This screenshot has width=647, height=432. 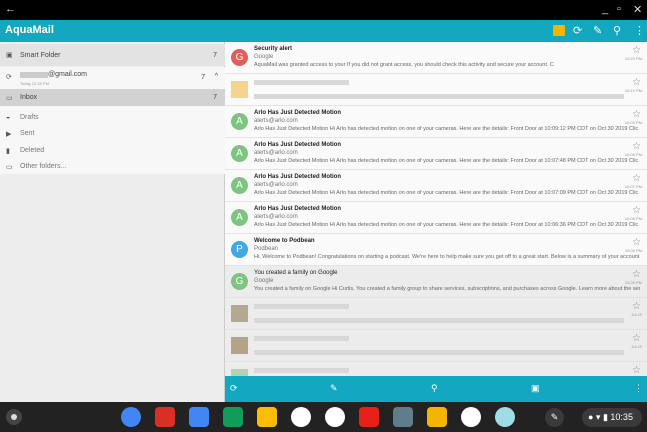 What do you see at coordinates (621, 417) in the screenshot?
I see `clock: 10:35` at bounding box center [621, 417].